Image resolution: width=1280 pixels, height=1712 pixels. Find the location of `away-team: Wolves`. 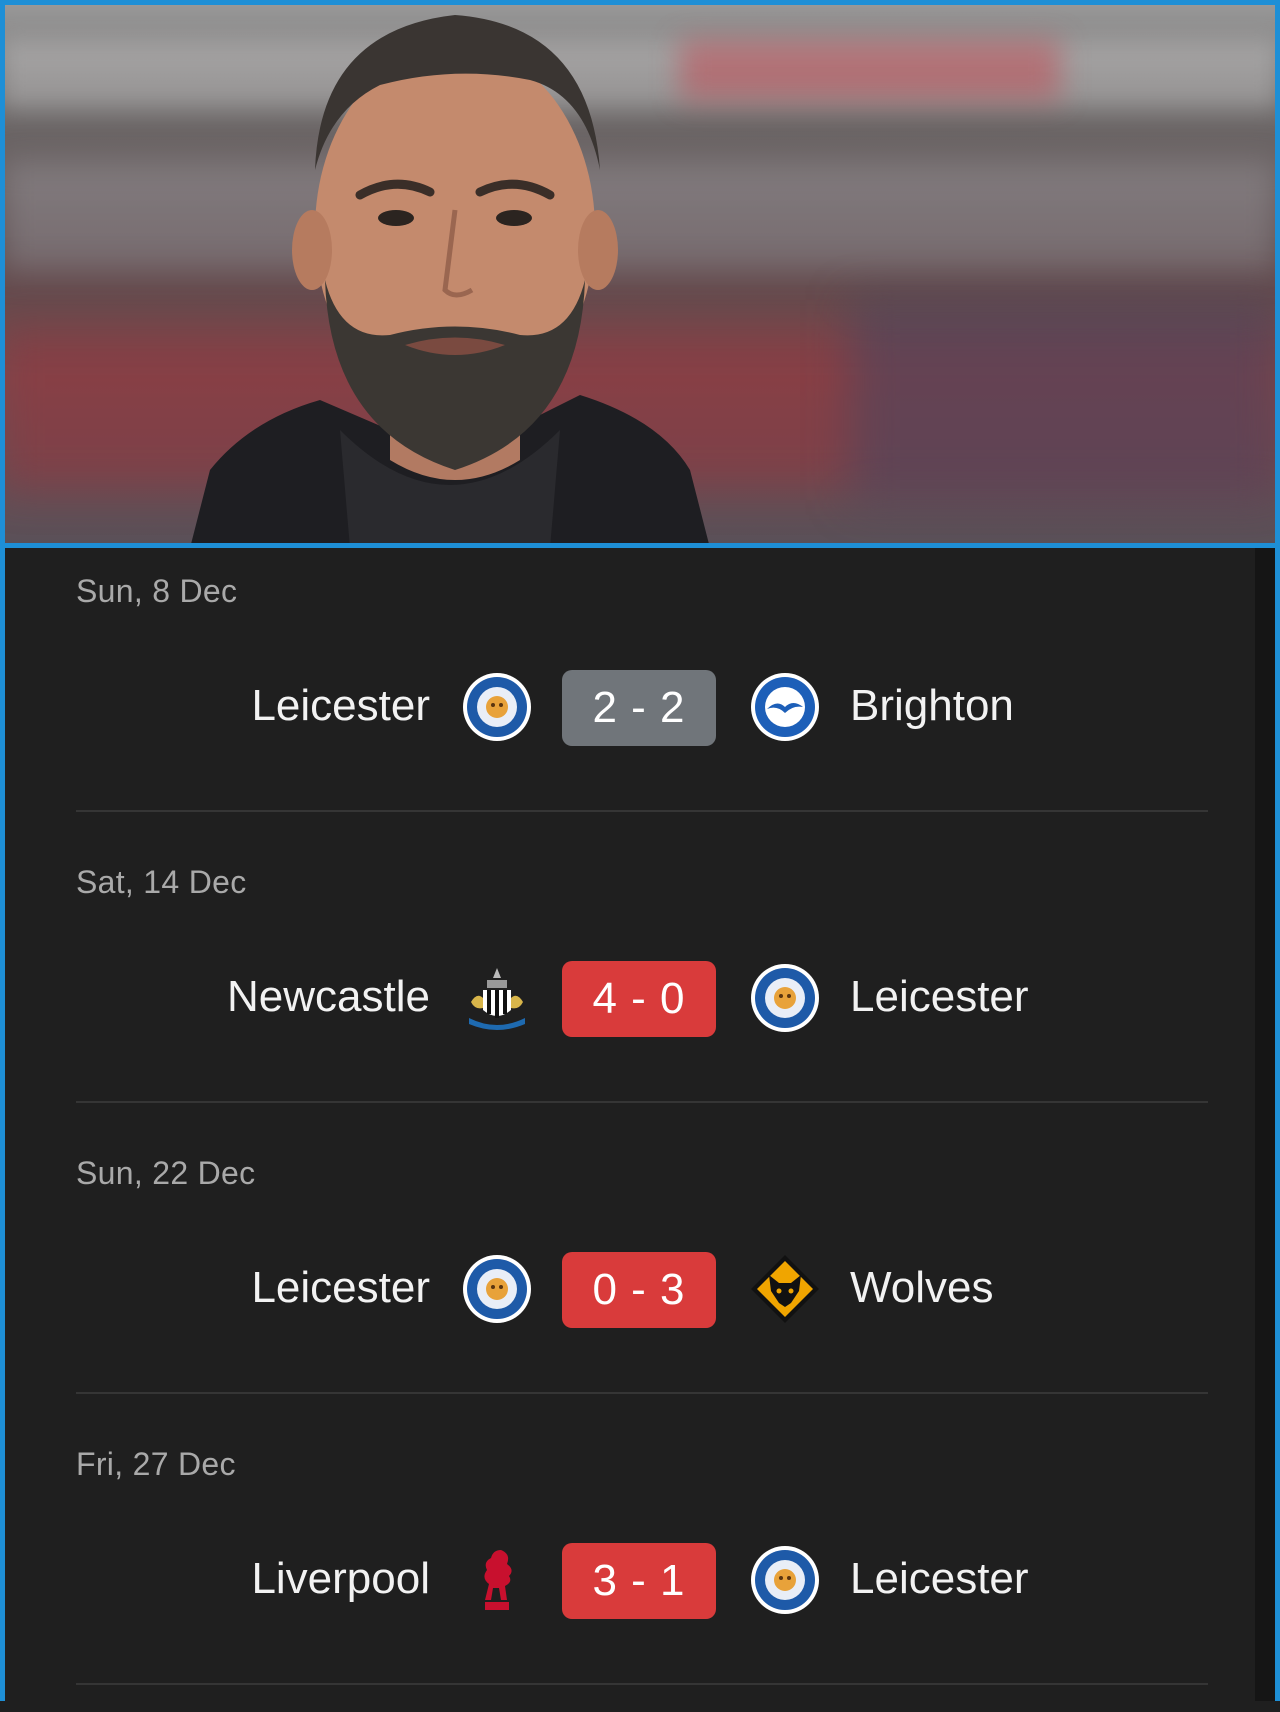

away-team: Wolves is located at coordinates (922, 1287).